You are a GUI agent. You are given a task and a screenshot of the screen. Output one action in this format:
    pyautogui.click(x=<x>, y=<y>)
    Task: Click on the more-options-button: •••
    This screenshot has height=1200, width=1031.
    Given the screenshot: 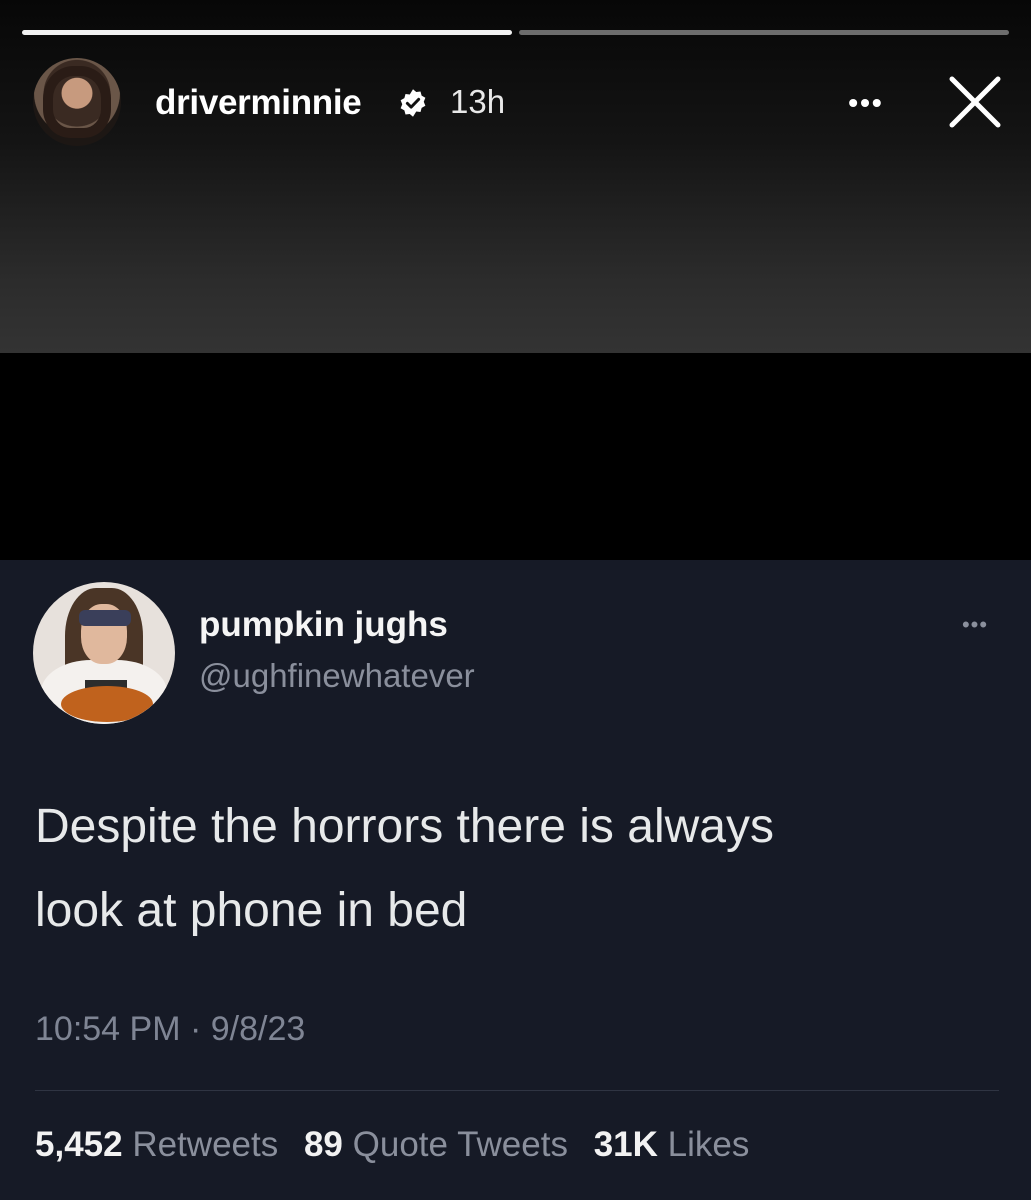 What is the action you would take?
    pyautogui.click(x=866, y=103)
    